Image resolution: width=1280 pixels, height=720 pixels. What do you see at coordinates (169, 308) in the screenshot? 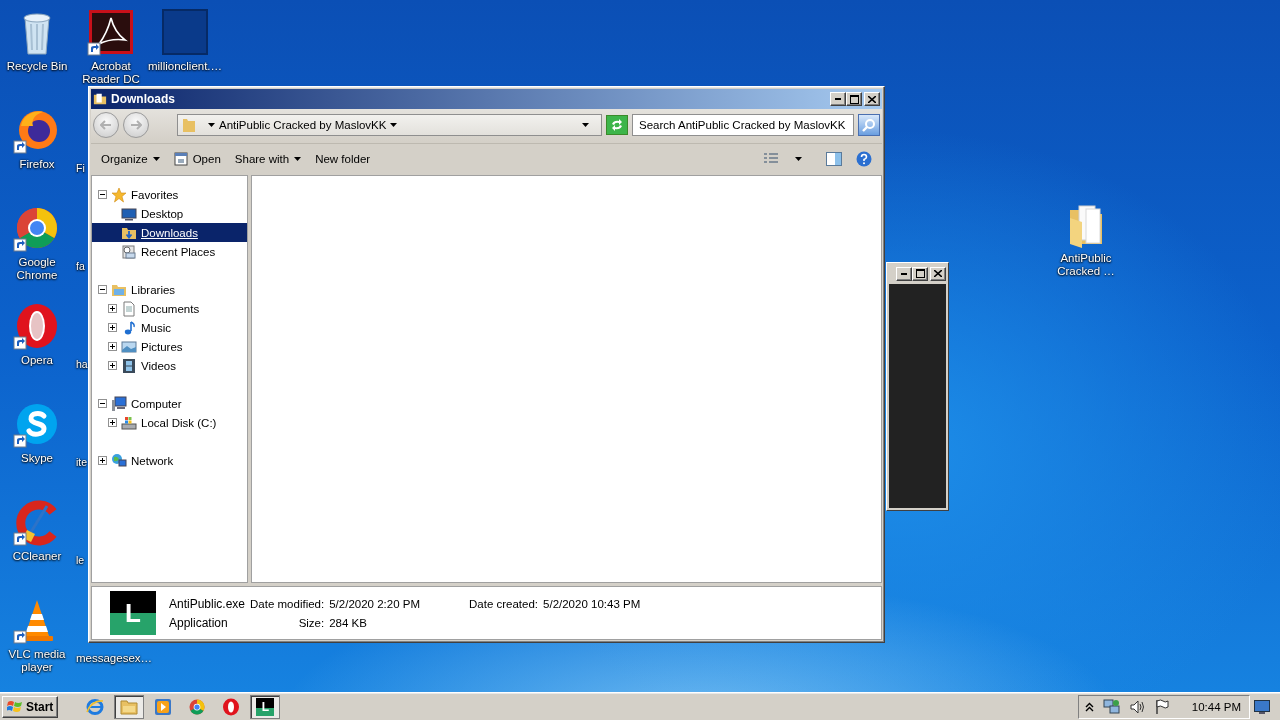
I see `nav-item: Documents` at bounding box center [169, 308].